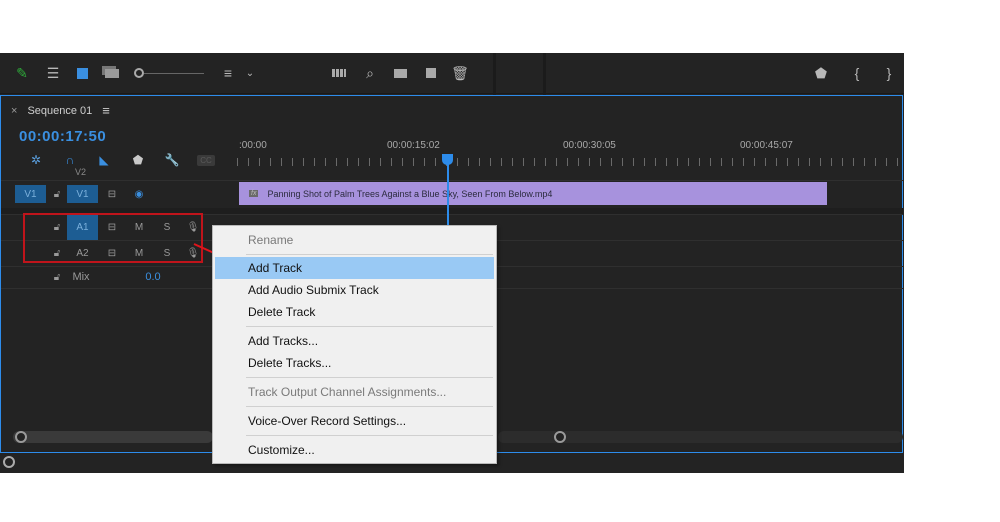  I want to click on sequence-title: Sequence 01, so click(60, 110).